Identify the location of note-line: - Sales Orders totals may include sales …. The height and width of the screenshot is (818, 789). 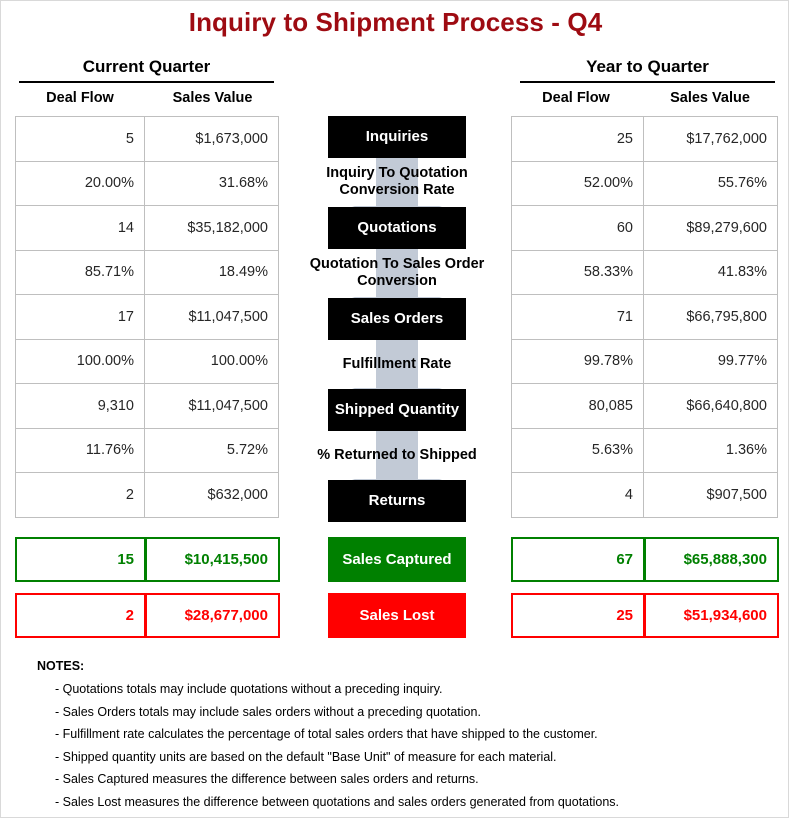
(268, 711).